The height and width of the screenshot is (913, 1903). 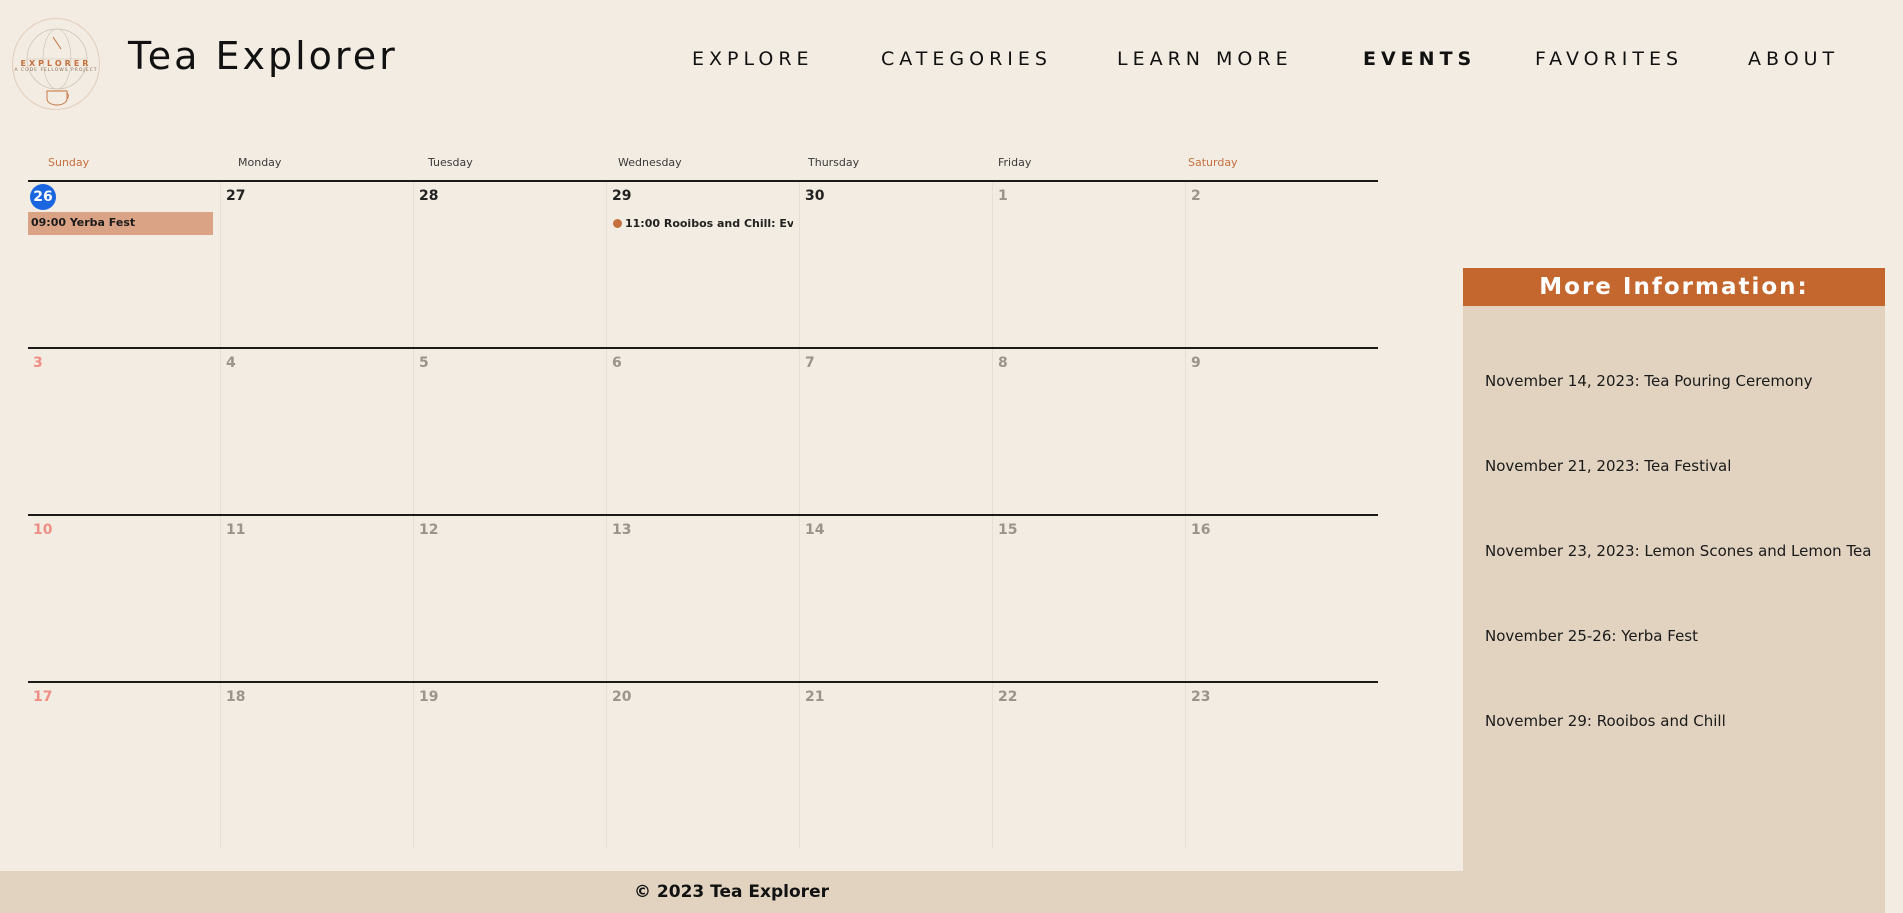 I want to click on day-cell: 20, so click(x=703, y=765).